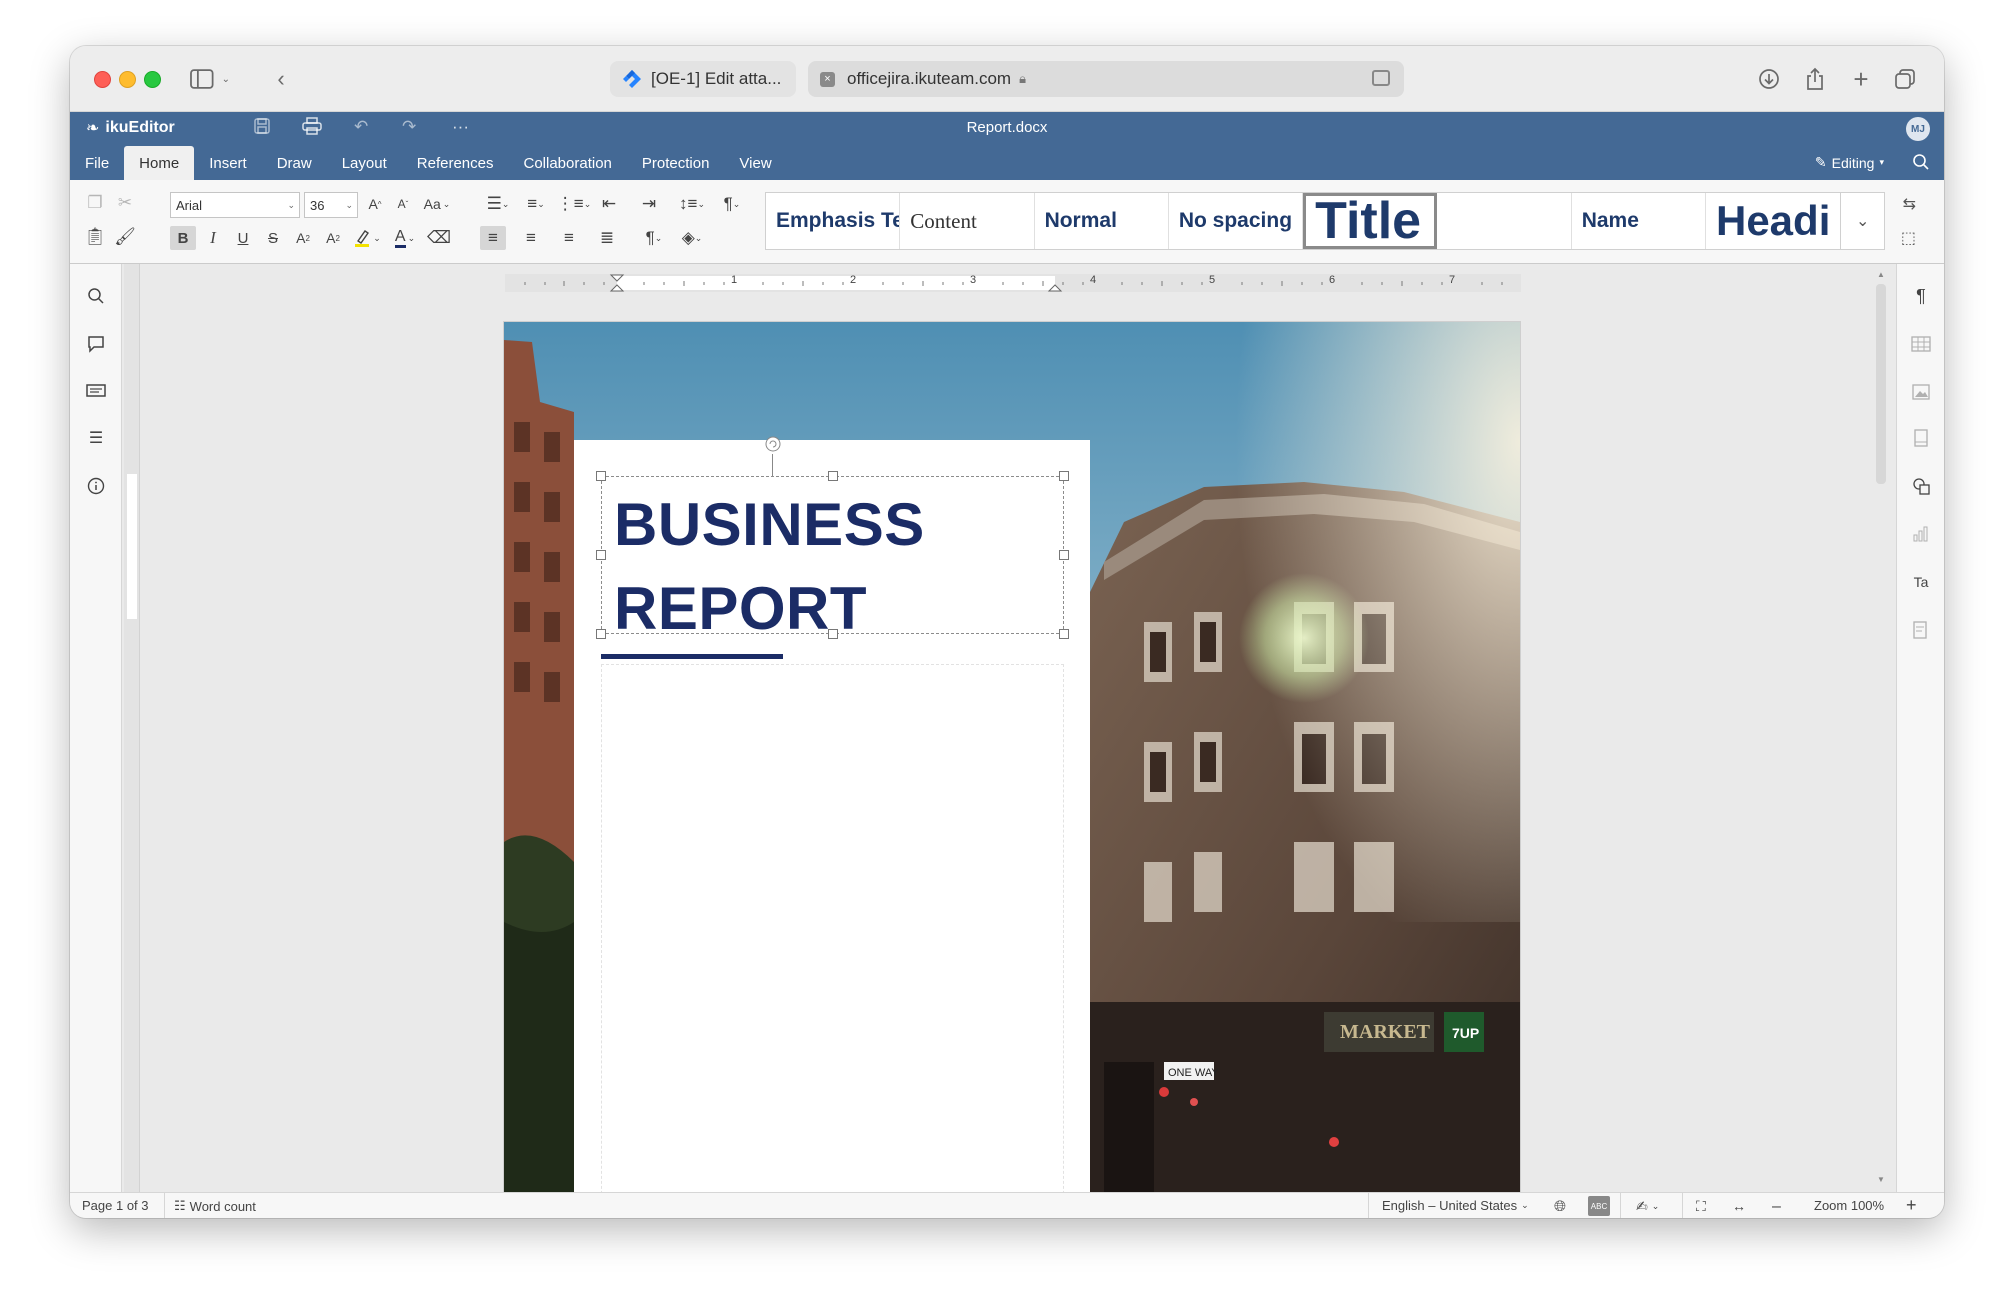  What do you see at coordinates (1921, 392) in the screenshot?
I see `image-settings-icon` at bounding box center [1921, 392].